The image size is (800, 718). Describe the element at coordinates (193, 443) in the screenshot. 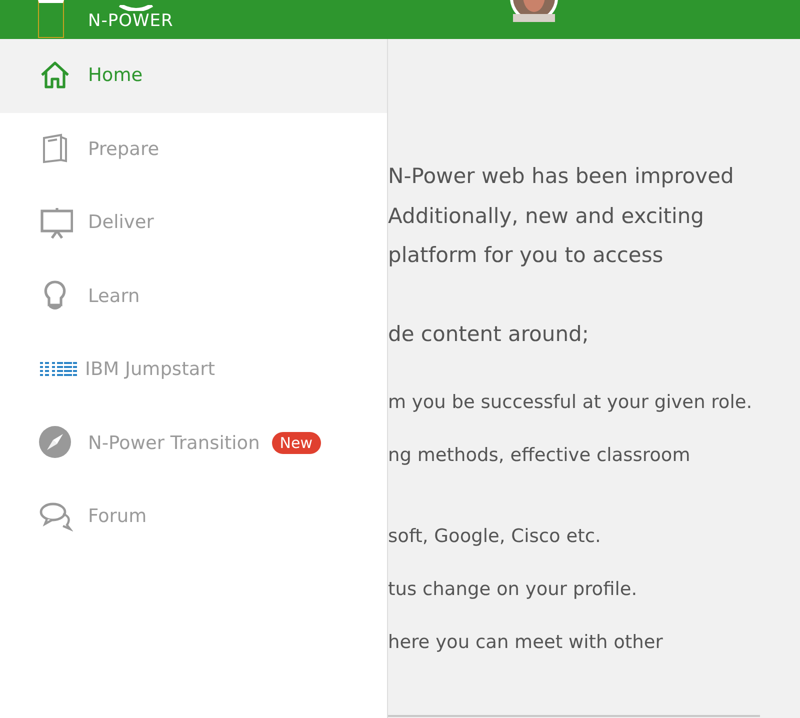

I see `nav-item: N-Power Transition New` at that location.